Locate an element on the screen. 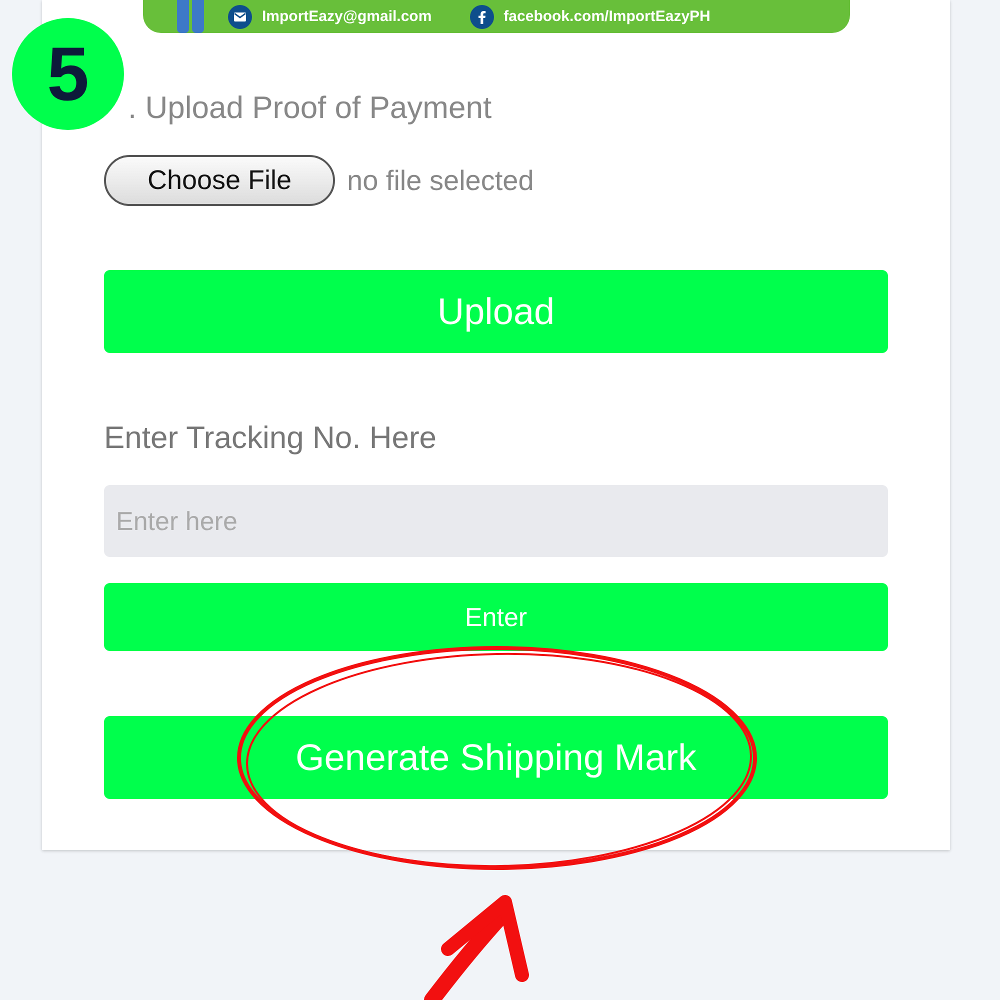 Image resolution: width=1000 pixels, height=1000 pixels. file-status: no file selected is located at coordinates (440, 180).